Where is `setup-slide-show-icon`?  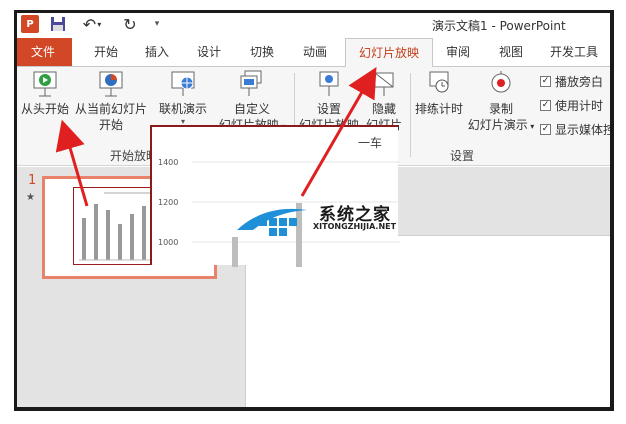 setup-slide-show-icon is located at coordinates (329, 83).